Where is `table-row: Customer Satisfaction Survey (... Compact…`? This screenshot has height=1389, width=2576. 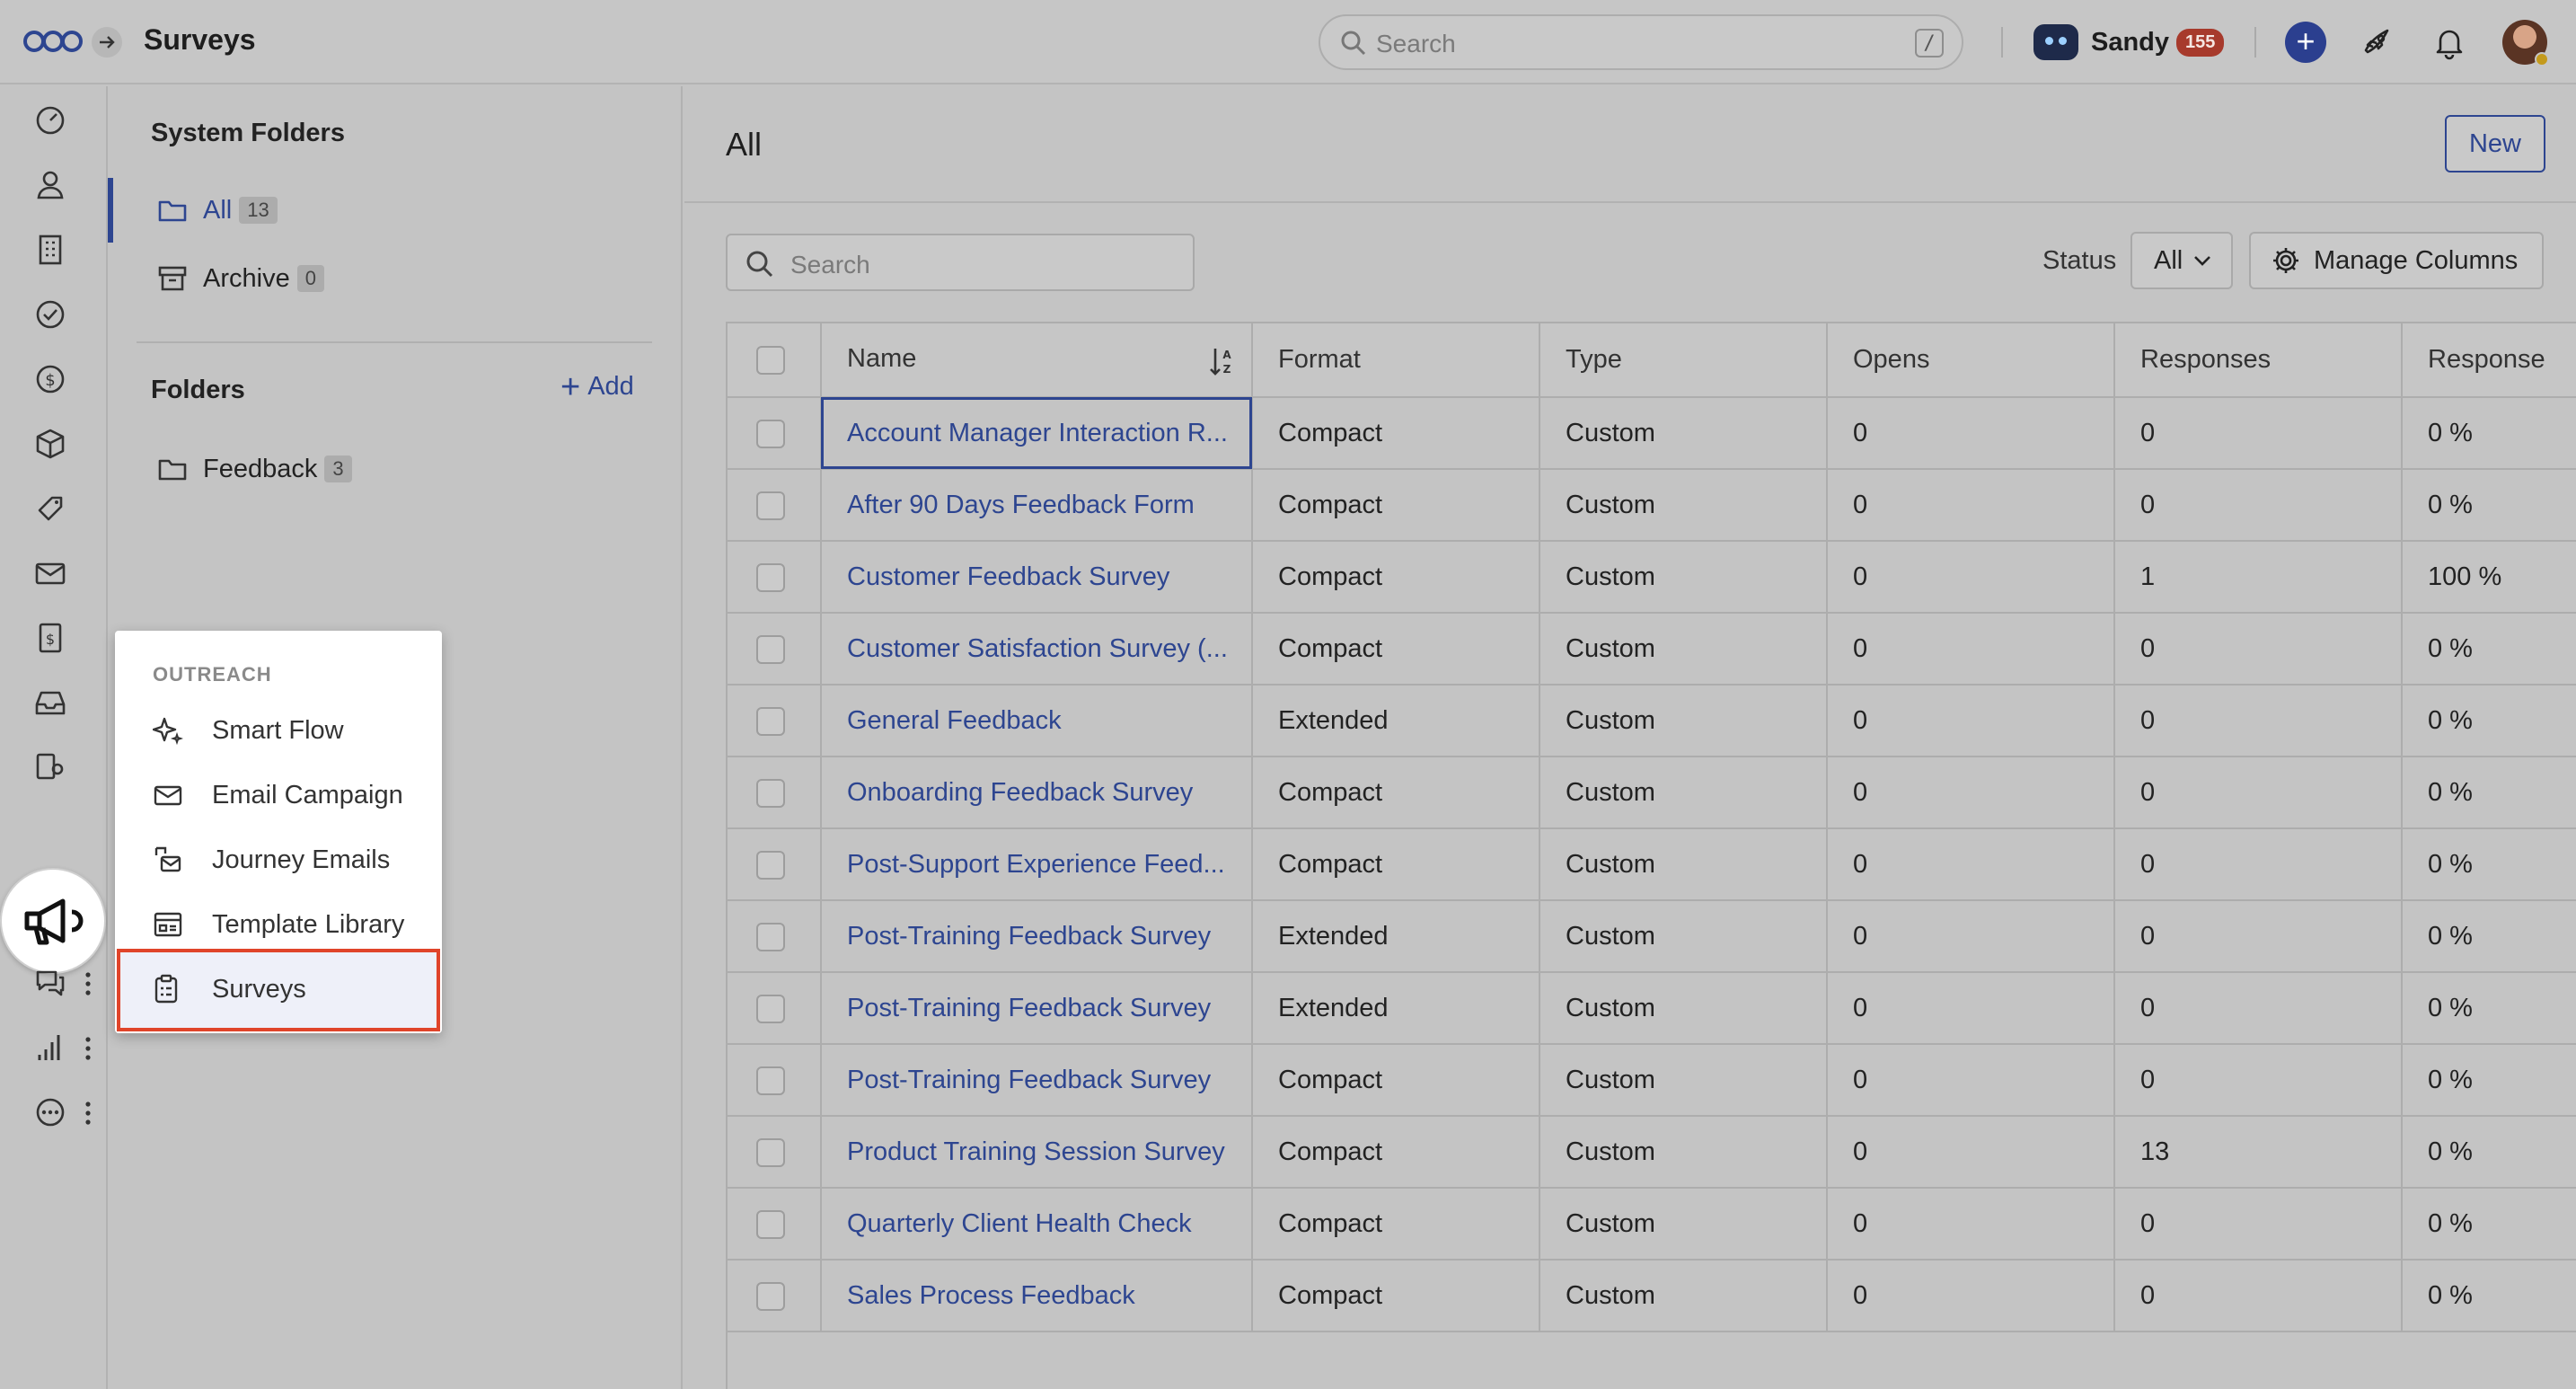 table-row: Customer Satisfaction Survey (... Compact… is located at coordinates (1652, 649).